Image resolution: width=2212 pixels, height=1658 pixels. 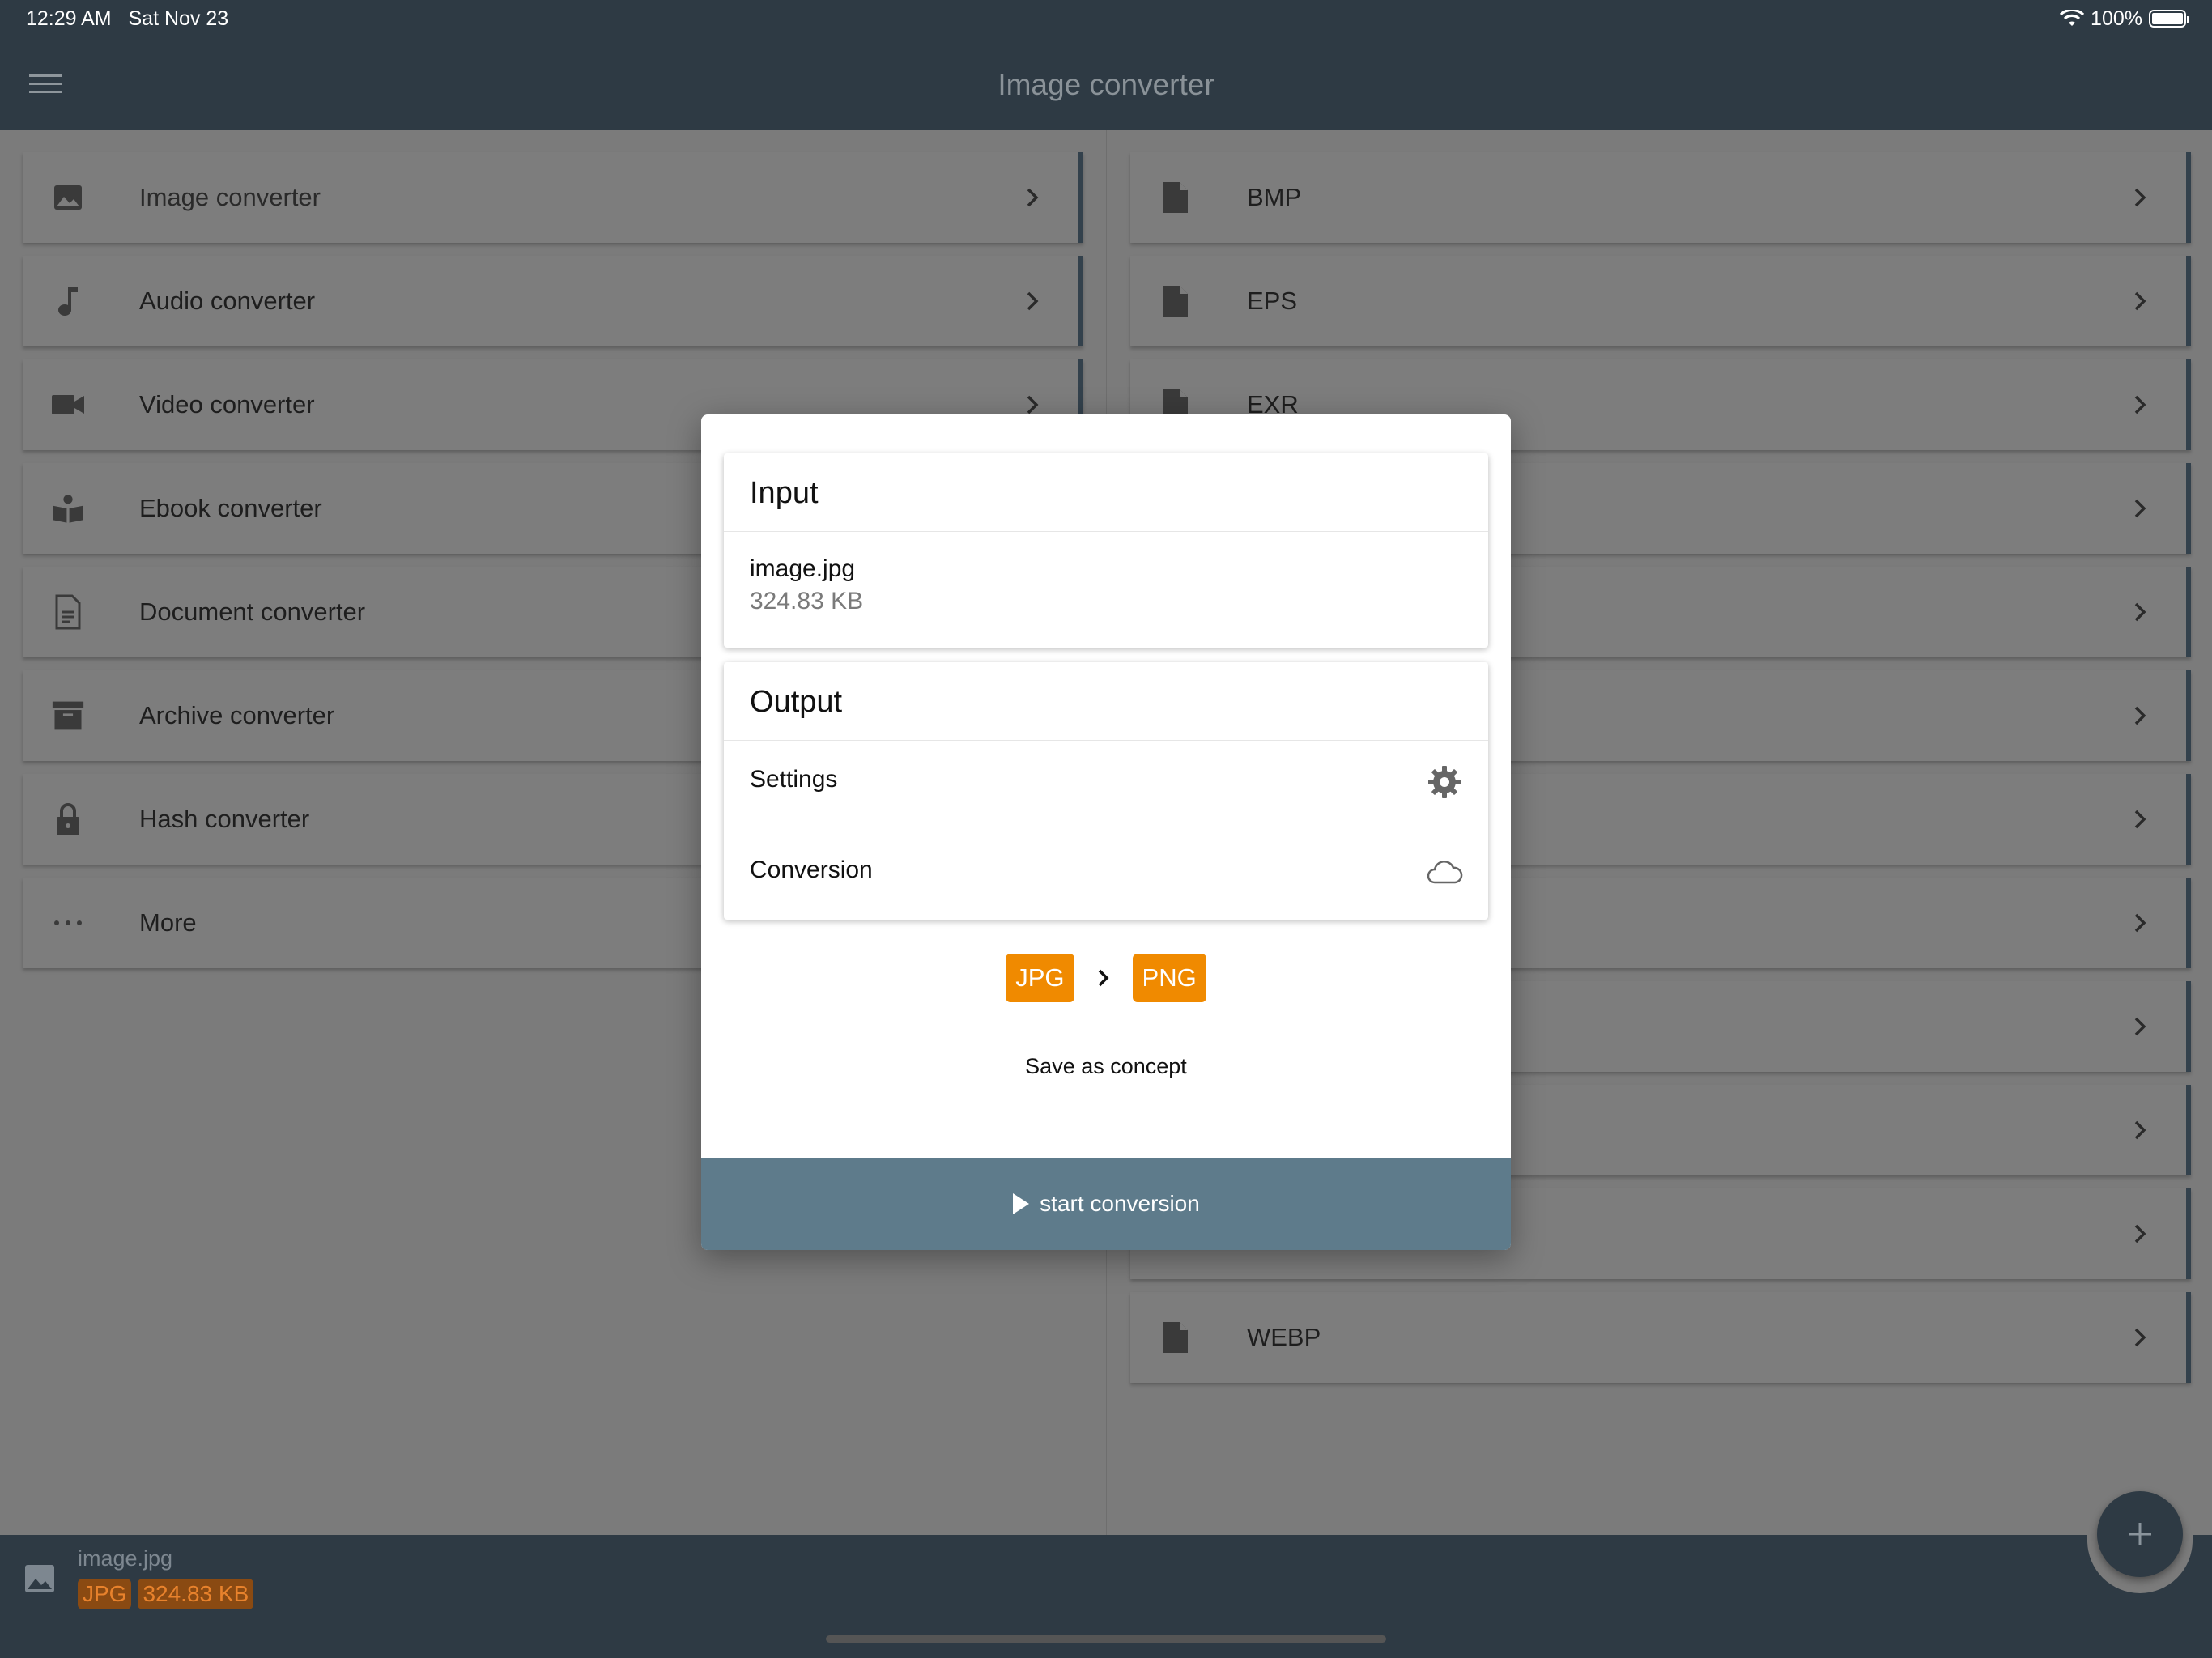 What do you see at coordinates (1021, 1203) in the screenshot?
I see `play-icon` at bounding box center [1021, 1203].